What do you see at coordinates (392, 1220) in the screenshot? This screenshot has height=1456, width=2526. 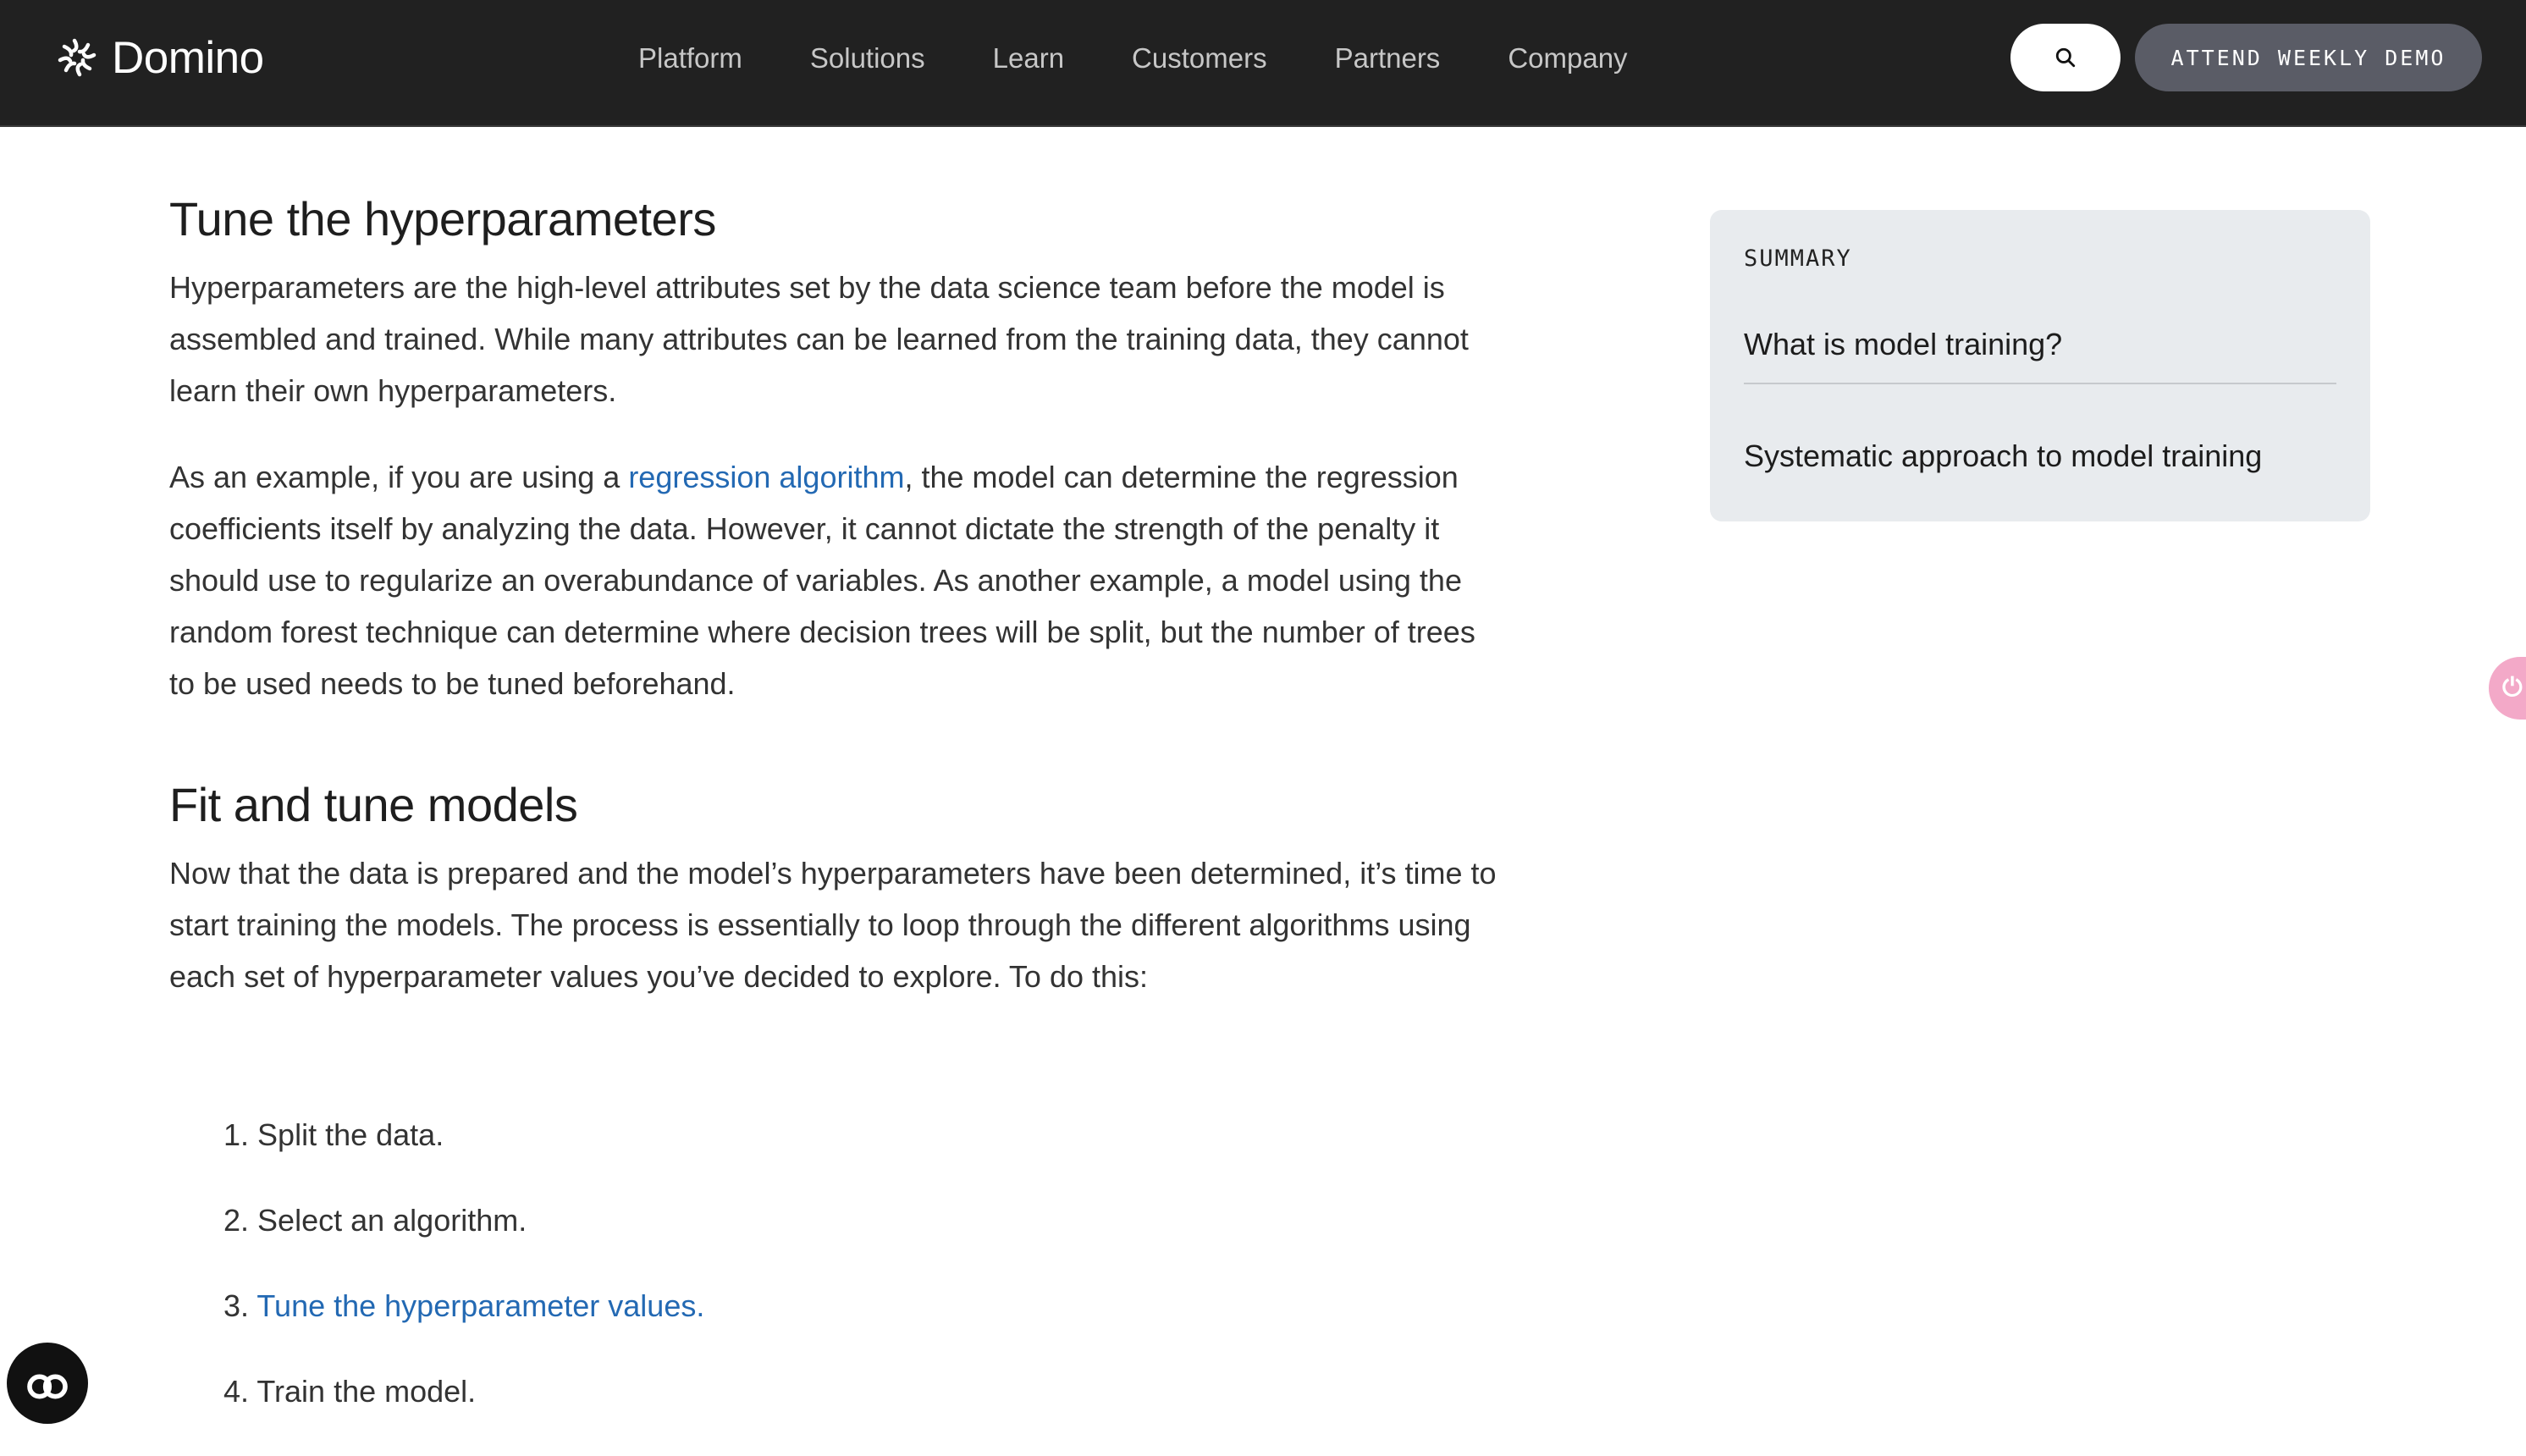 I see `step-text: Select an algorithm.` at bounding box center [392, 1220].